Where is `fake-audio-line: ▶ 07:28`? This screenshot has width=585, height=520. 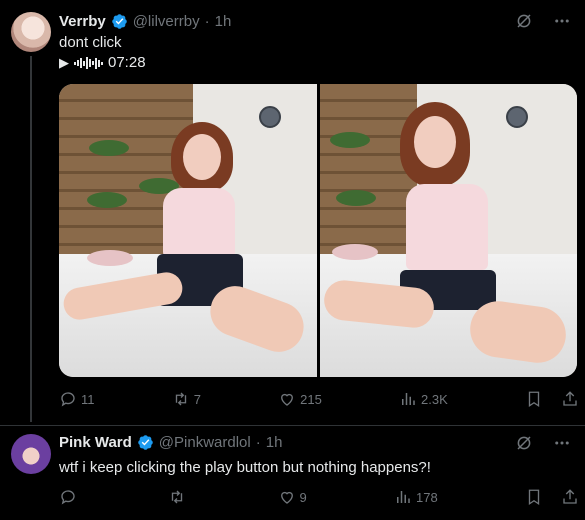 fake-audio-line: ▶ 07:28 is located at coordinates (102, 63).